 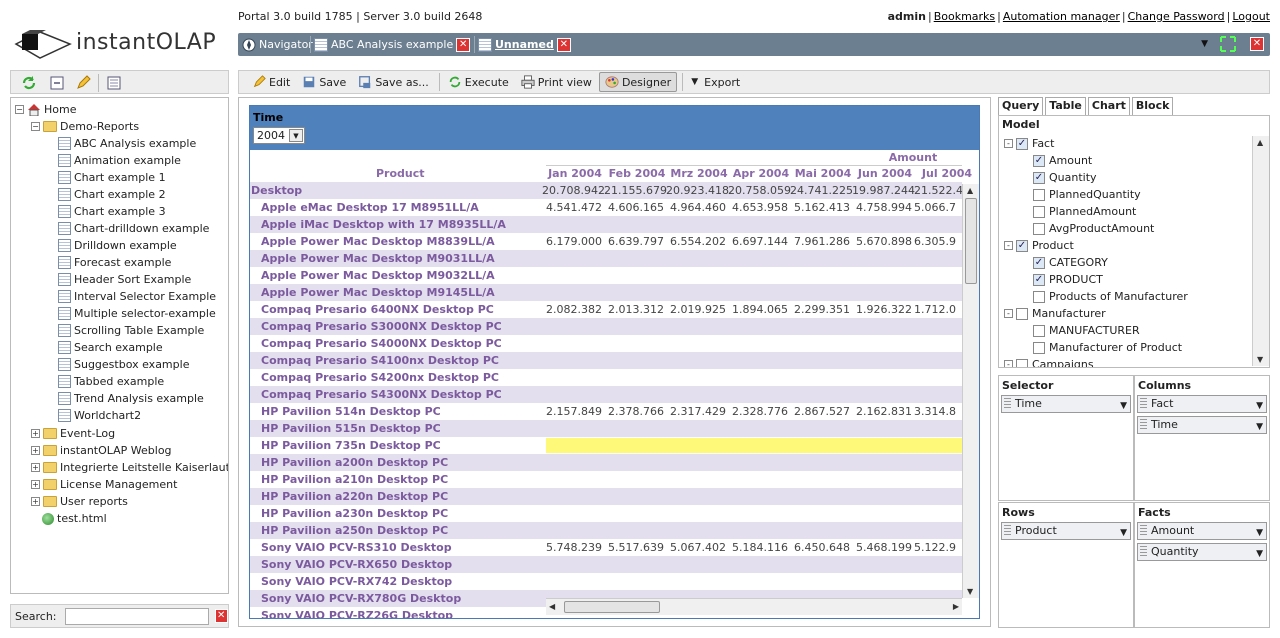 I want to click on columns-dimension: Time ▼, so click(x=1202, y=425).